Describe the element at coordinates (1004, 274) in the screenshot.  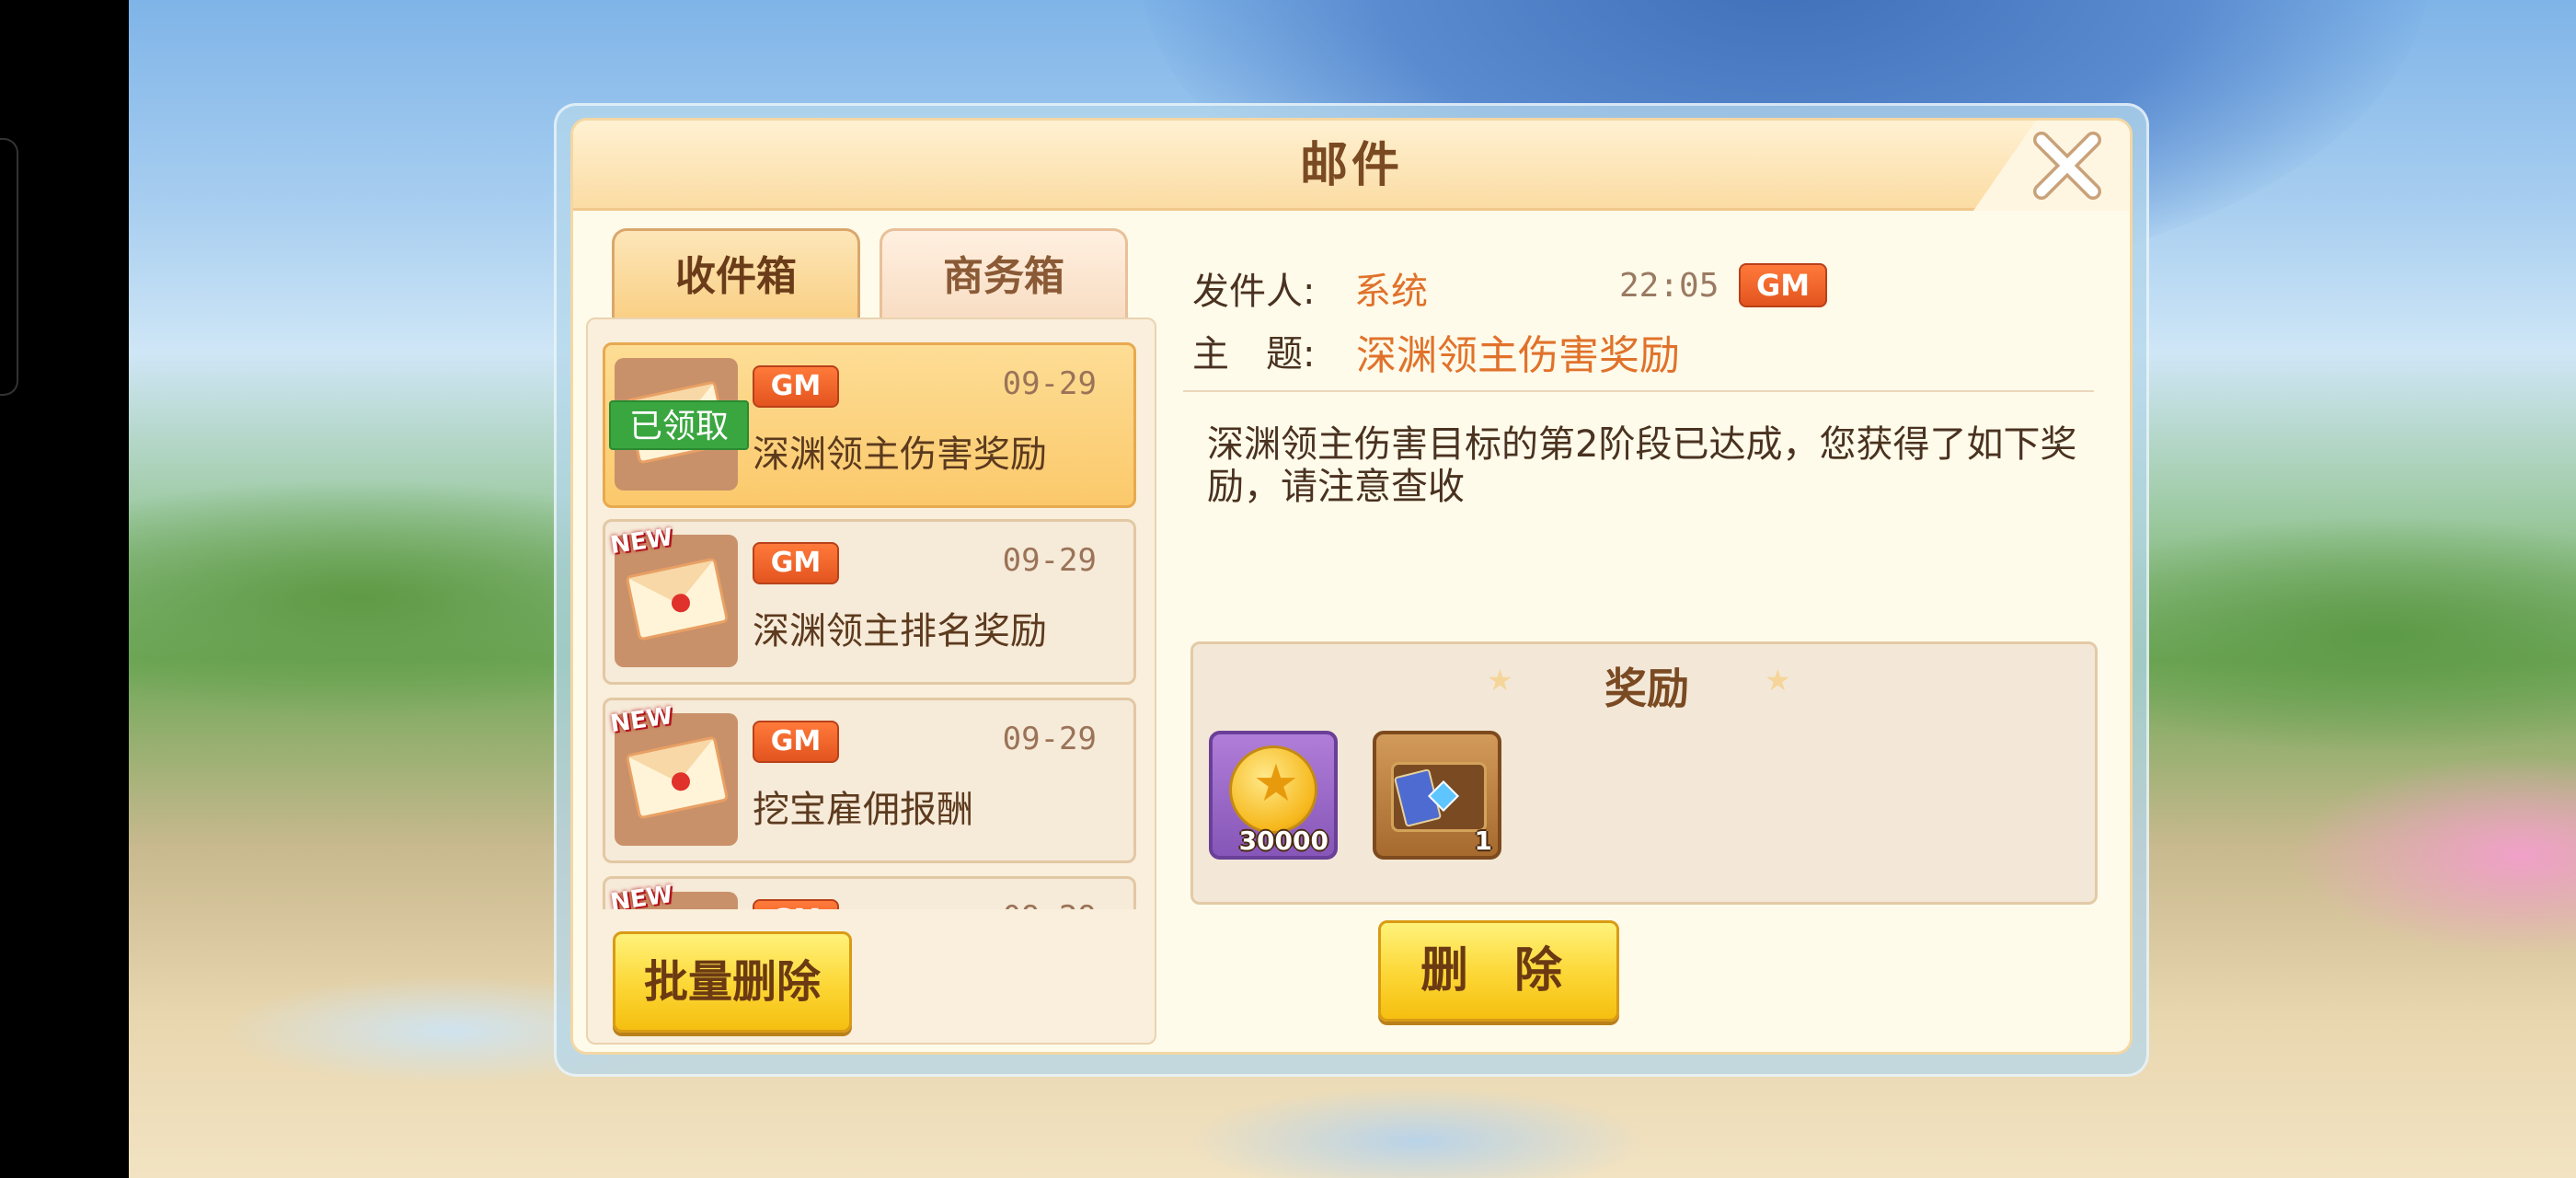
I see `tab-business: 商务箱` at that location.